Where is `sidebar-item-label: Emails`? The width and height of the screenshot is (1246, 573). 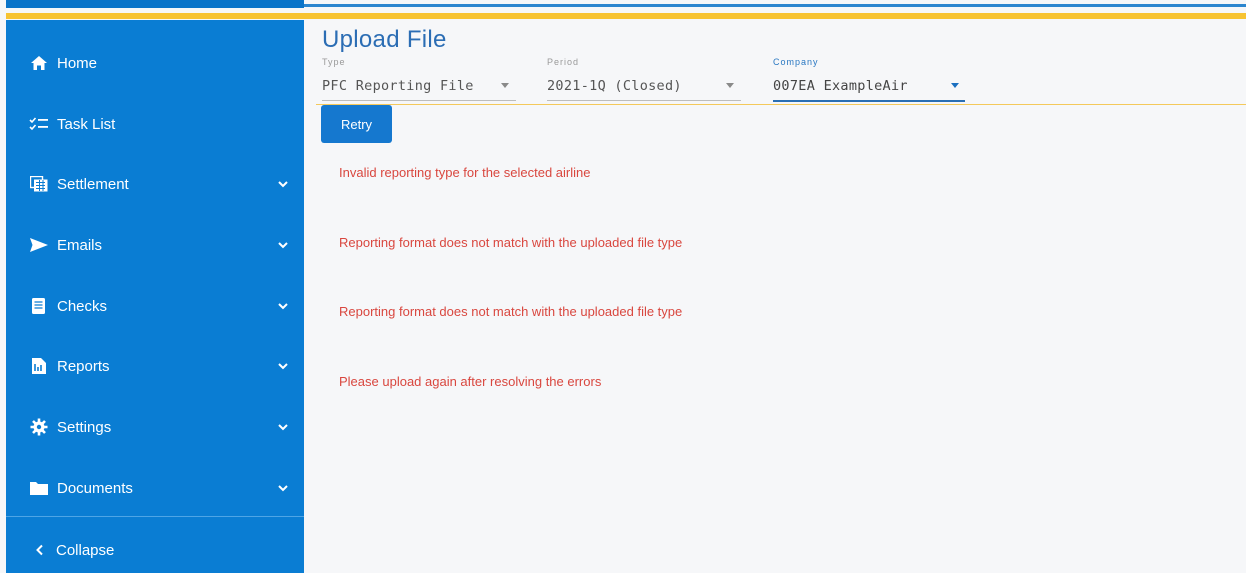
sidebar-item-label: Emails is located at coordinates (80, 245).